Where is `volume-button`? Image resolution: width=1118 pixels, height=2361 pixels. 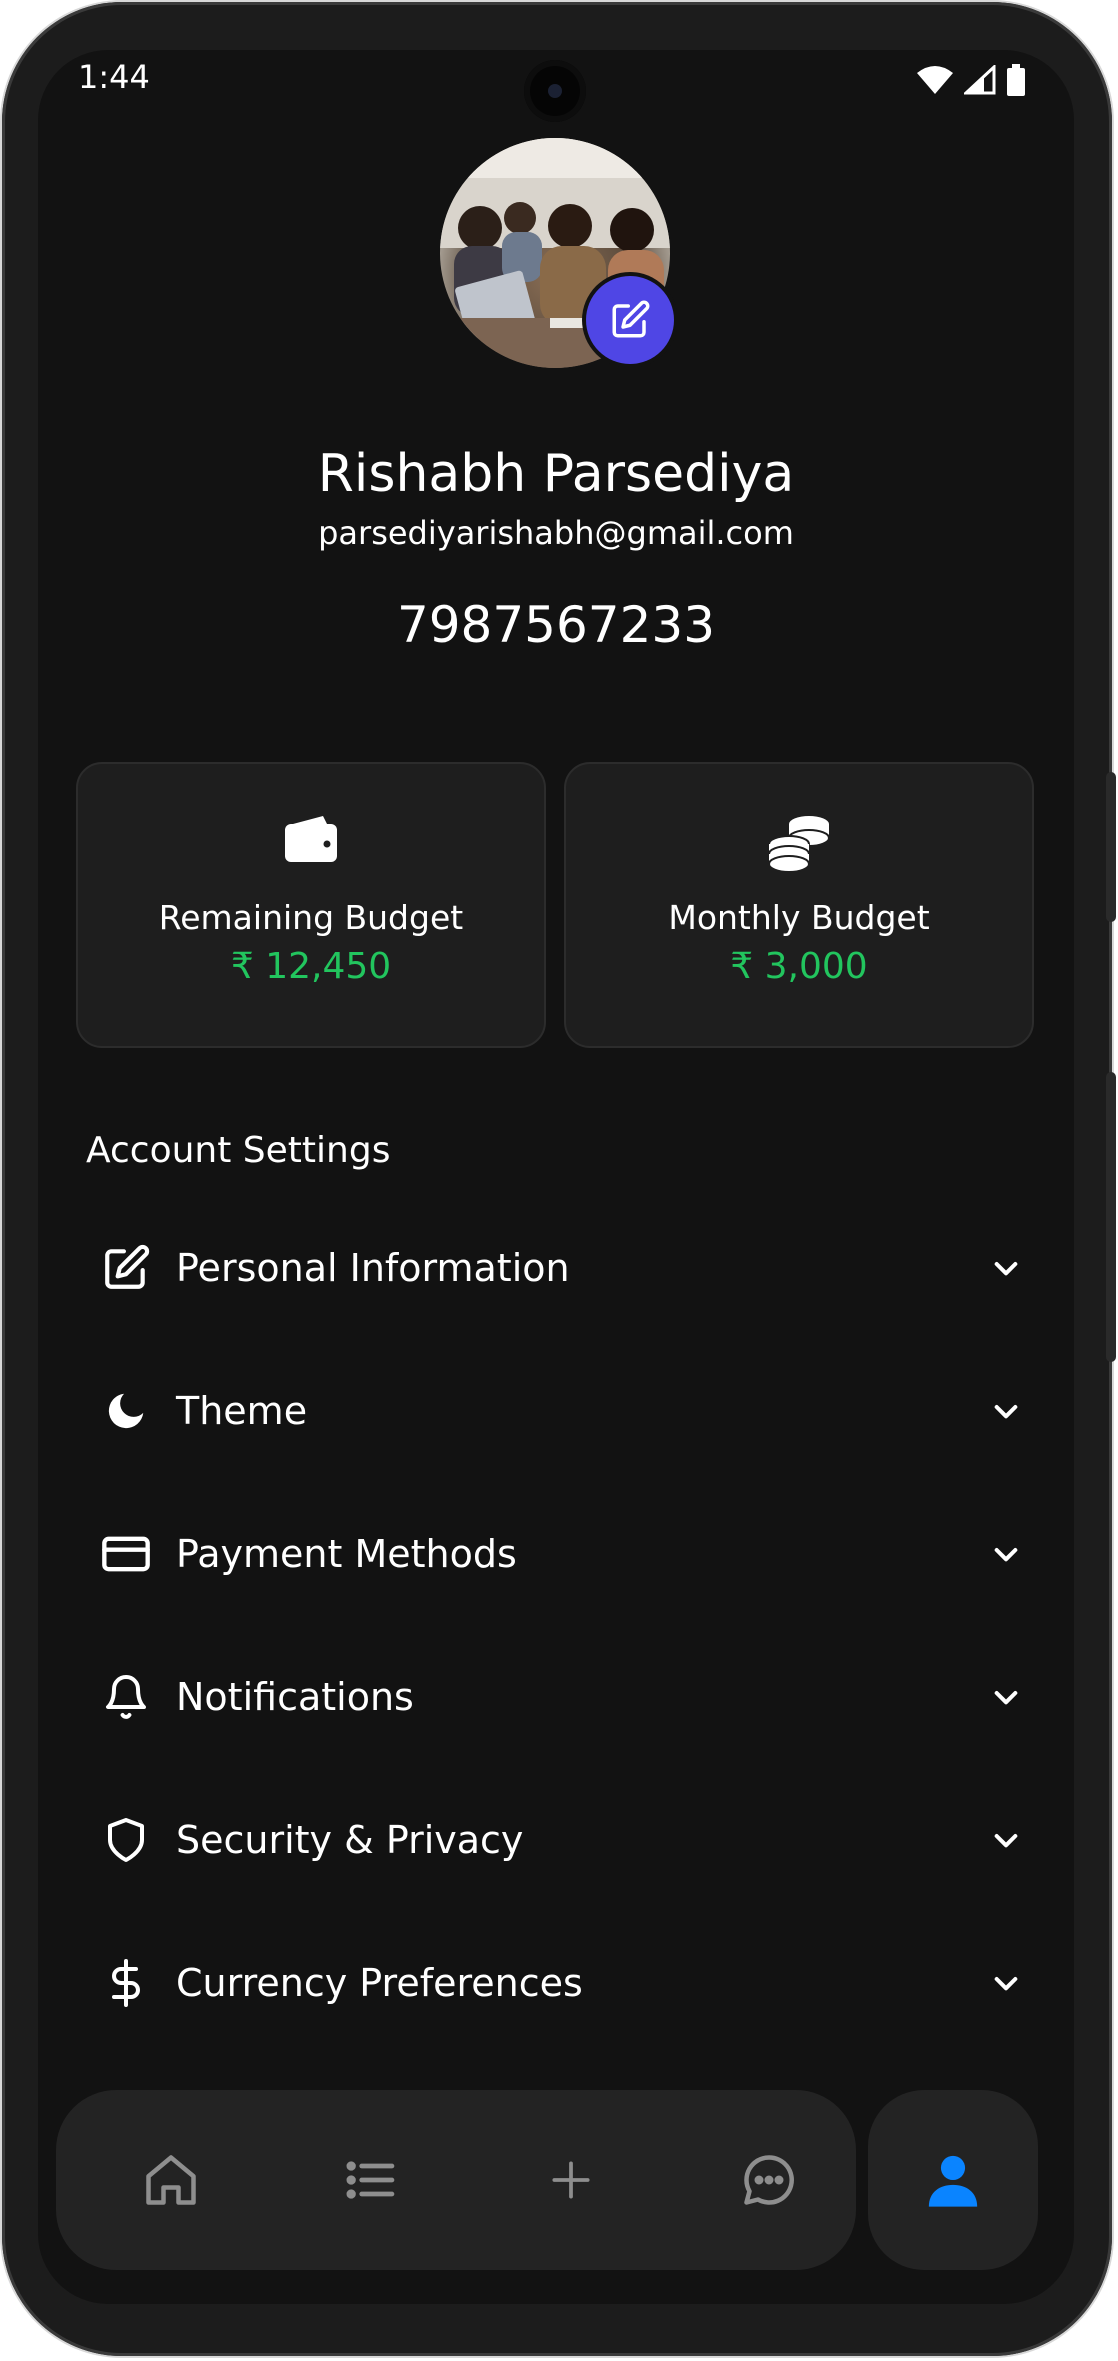 volume-button is located at coordinates (1111, 1217).